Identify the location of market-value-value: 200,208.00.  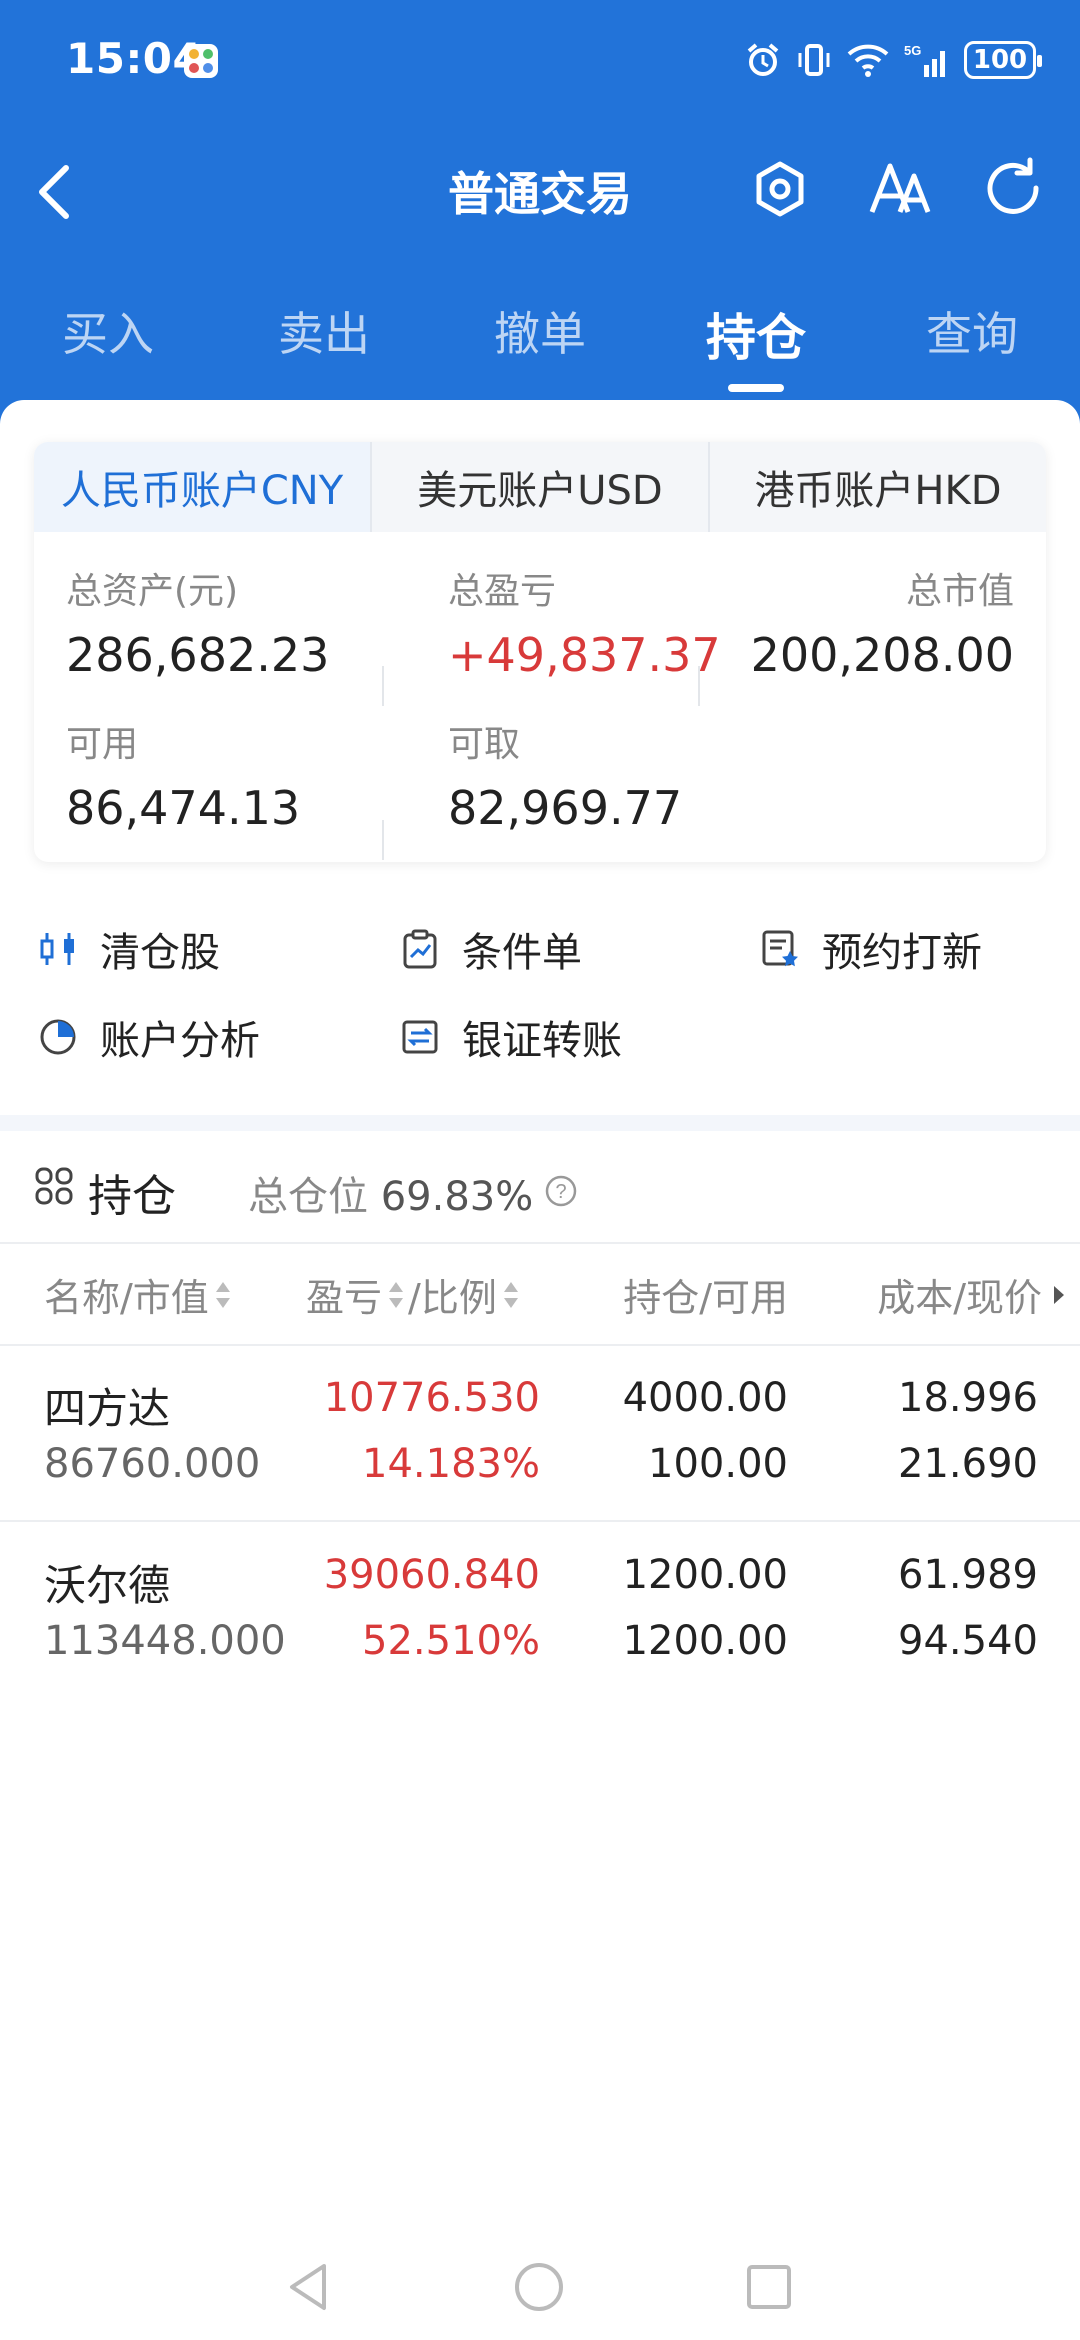
(882, 655).